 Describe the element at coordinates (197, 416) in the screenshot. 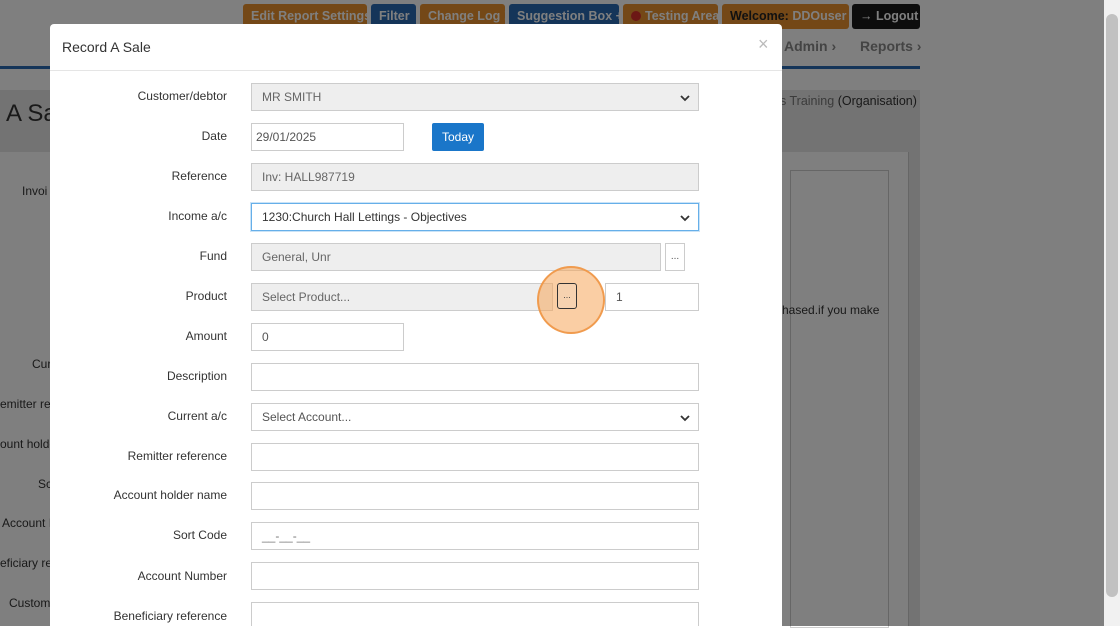

I see `current-account-label: Current a/c` at that location.